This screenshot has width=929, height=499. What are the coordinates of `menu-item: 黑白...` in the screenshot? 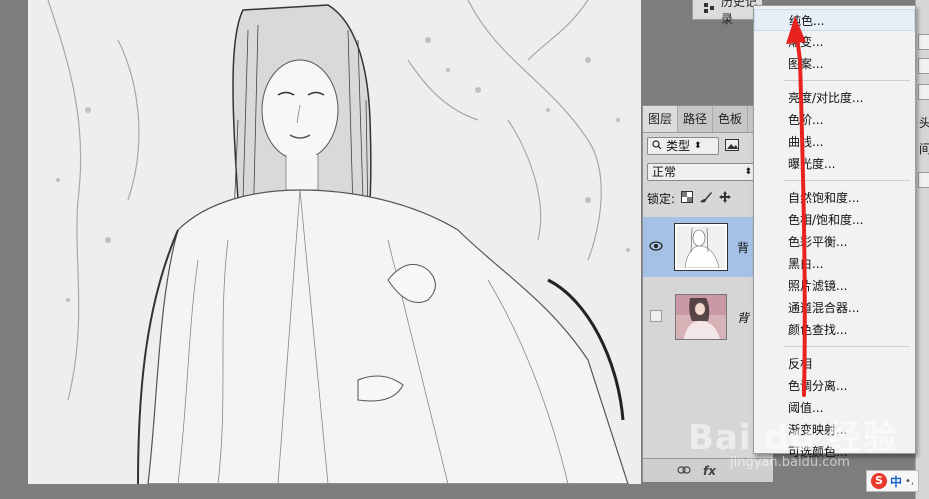 It's located at (834, 264).